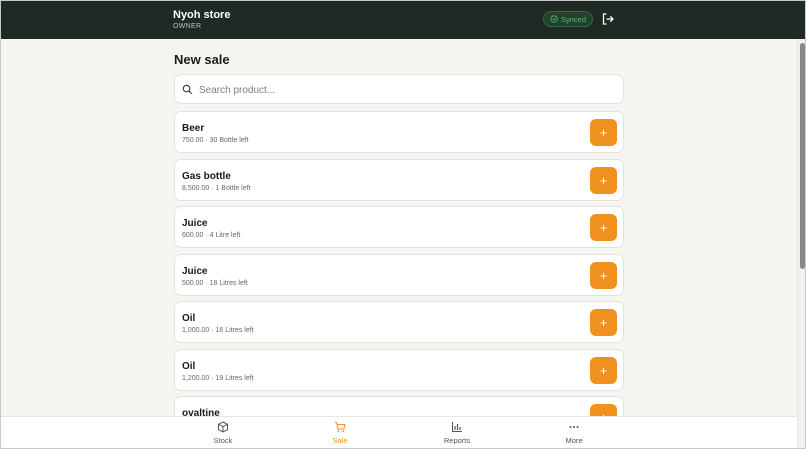 This screenshot has height=449, width=806. I want to click on vertical-scrollbar, so click(801, 243).